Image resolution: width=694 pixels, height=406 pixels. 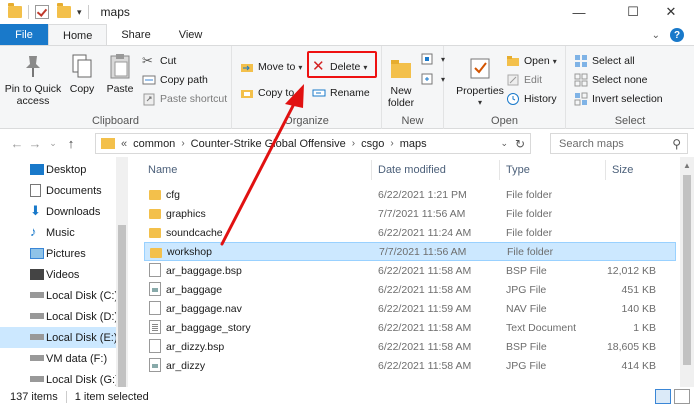 I want to click on folder-icon, so click(x=156, y=253).